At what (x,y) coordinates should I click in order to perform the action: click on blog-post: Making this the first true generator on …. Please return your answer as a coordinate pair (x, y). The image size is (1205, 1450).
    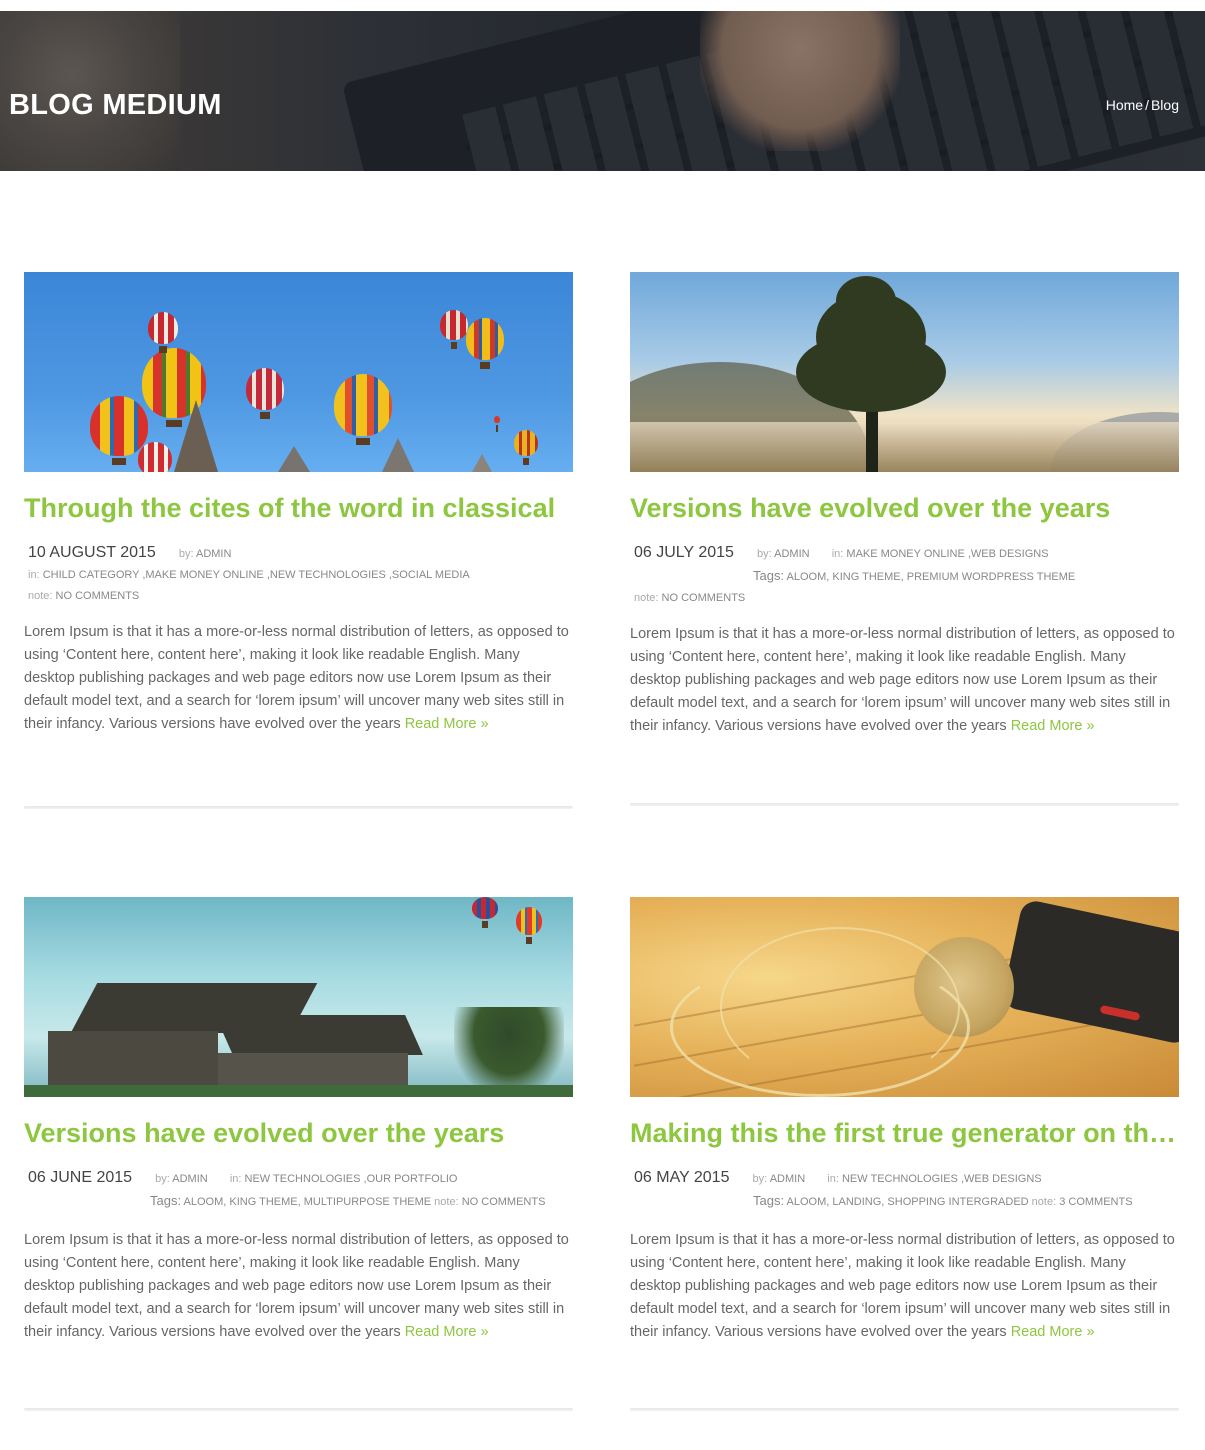
    Looking at the image, I should click on (904, 1120).